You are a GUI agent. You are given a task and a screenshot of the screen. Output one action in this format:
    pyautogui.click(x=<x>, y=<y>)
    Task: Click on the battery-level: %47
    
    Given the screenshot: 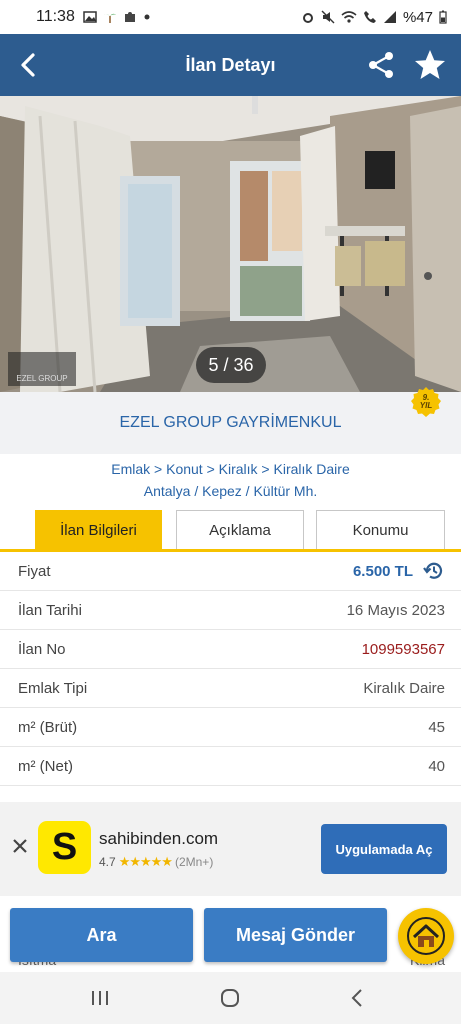 What is the action you would take?
    pyautogui.click(x=417, y=17)
    